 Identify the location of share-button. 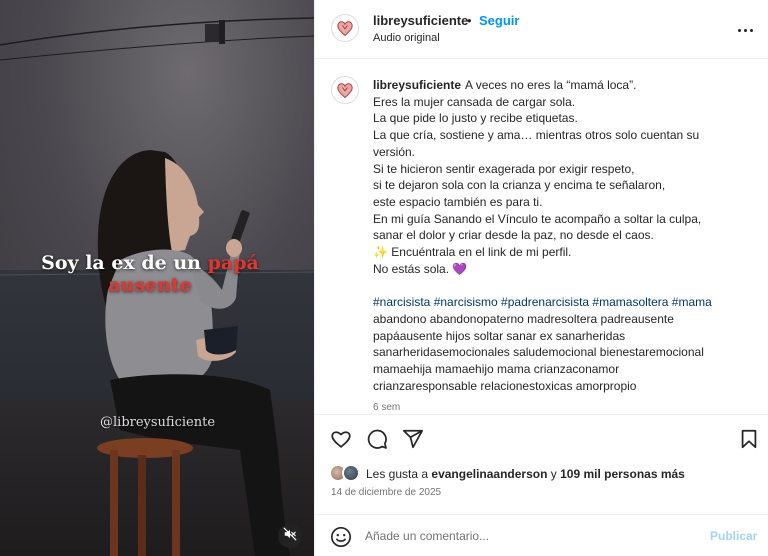
(413, 439).